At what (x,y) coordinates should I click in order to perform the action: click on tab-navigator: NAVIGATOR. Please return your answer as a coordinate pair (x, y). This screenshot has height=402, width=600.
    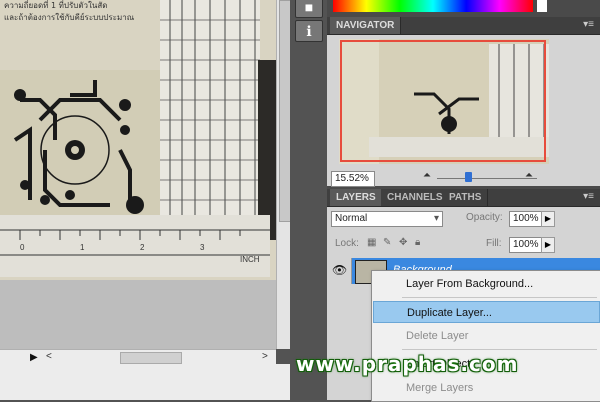
    Looking at the image, I should click on (366, 25).